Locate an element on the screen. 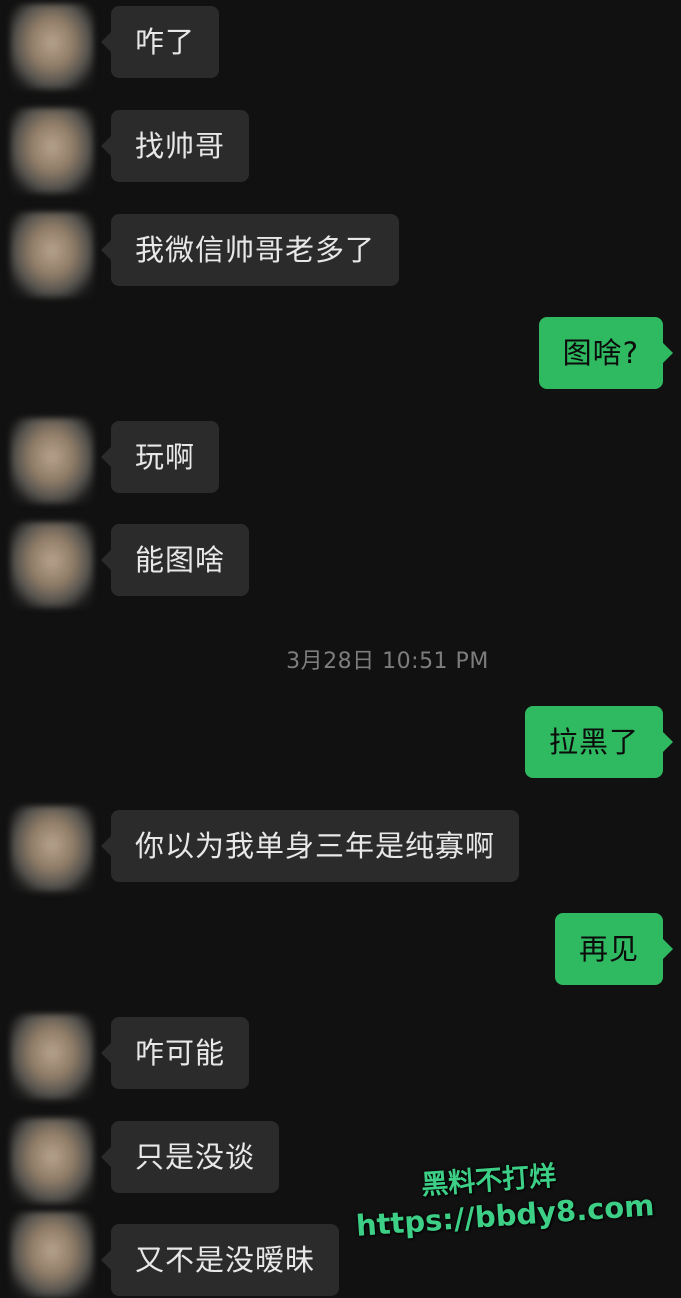 This screenshot has width=681, height=1298. outgoing-message: 图啥? is located at coordinates (606, 353).